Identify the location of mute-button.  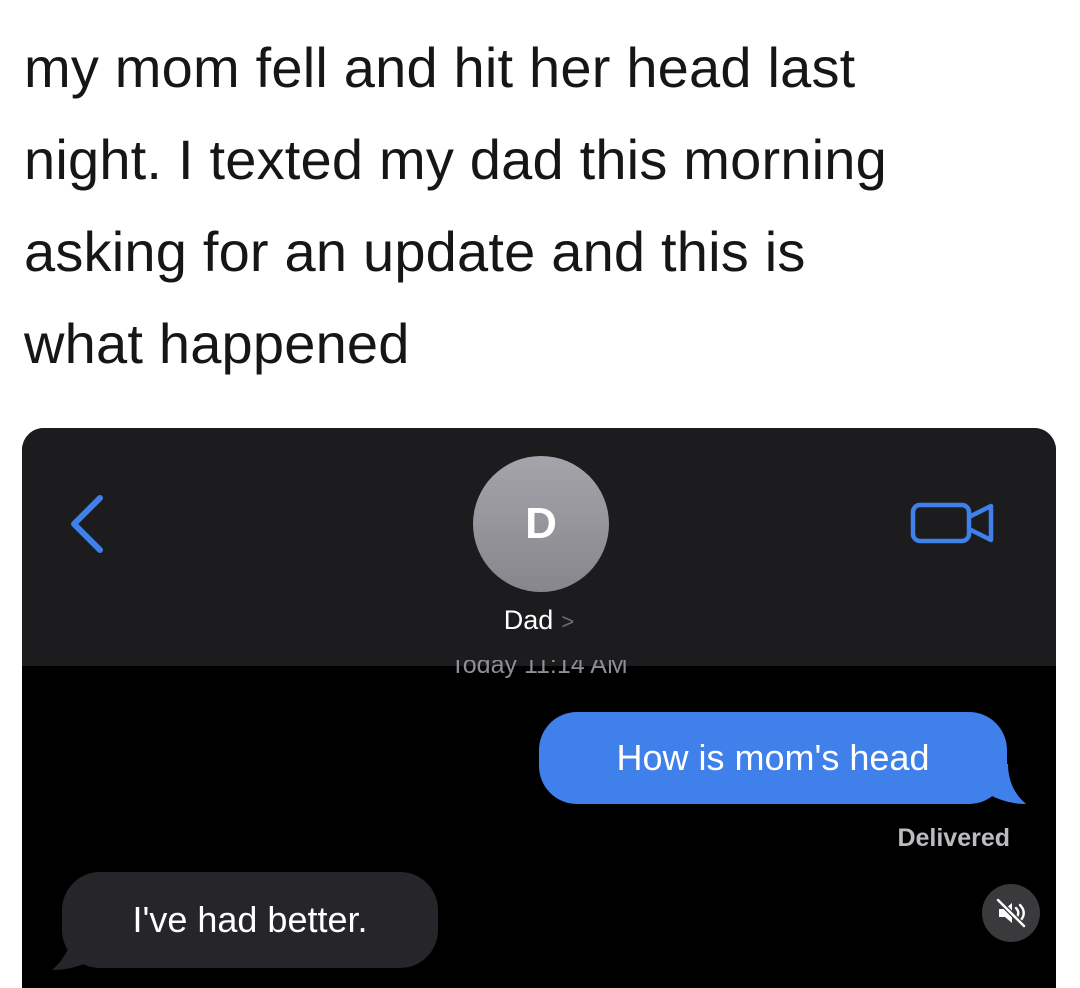
(1011, 913).